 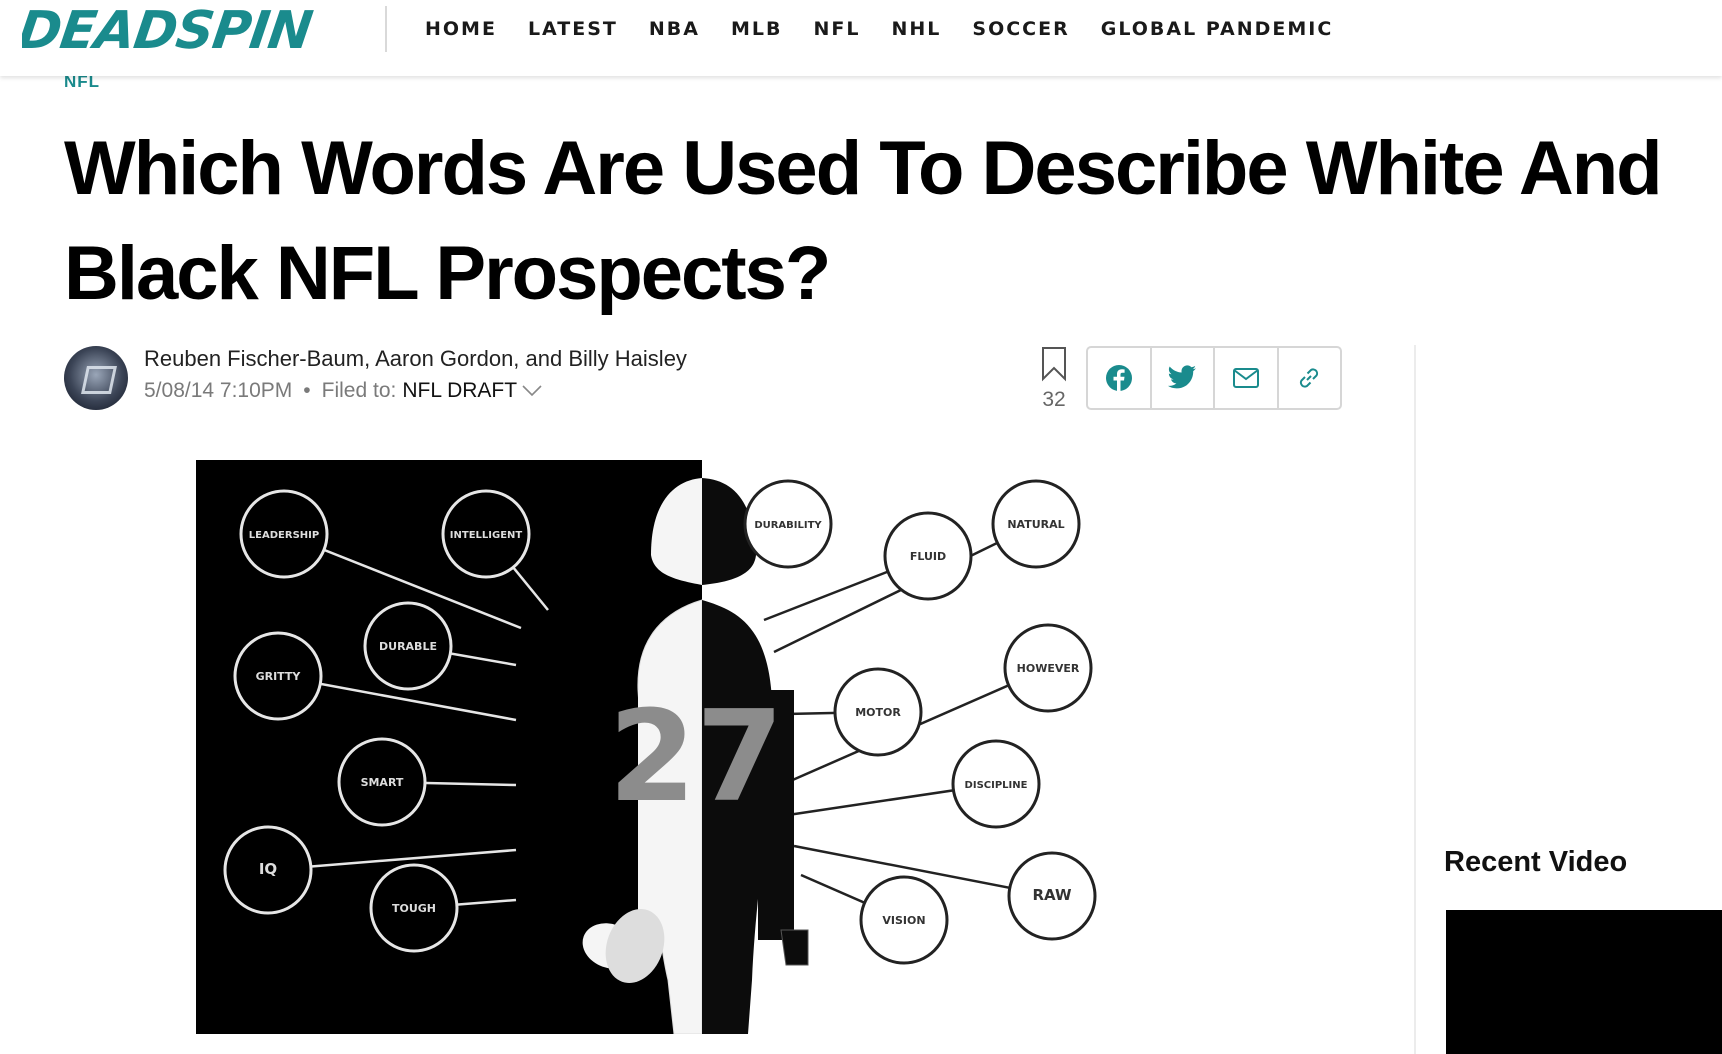 What do you see at coordinates (284, 535) in the screenshot?
I see `bubble-word: LEADERSHIP` at bounding box center [284, 535].